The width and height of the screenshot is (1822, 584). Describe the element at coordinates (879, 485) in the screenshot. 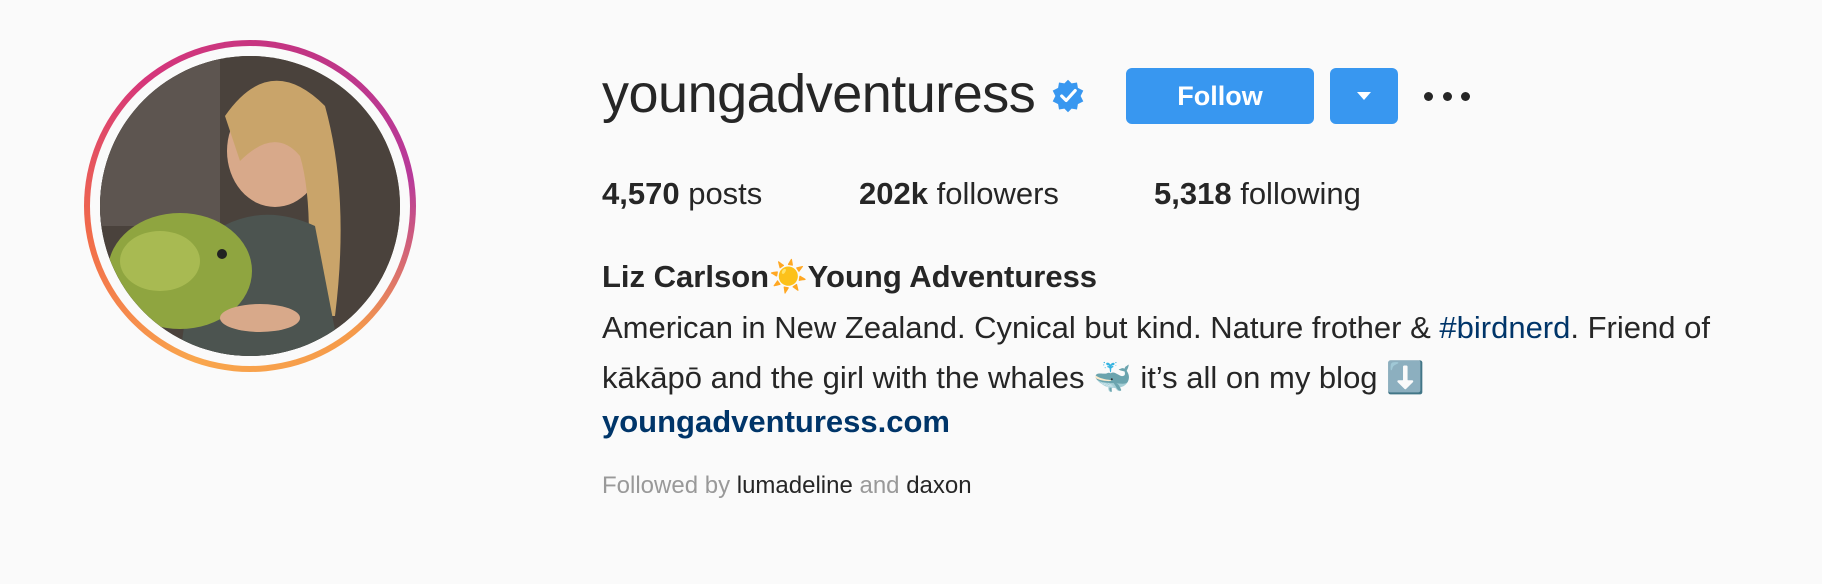

I see `followed-by-and: and` at that location.